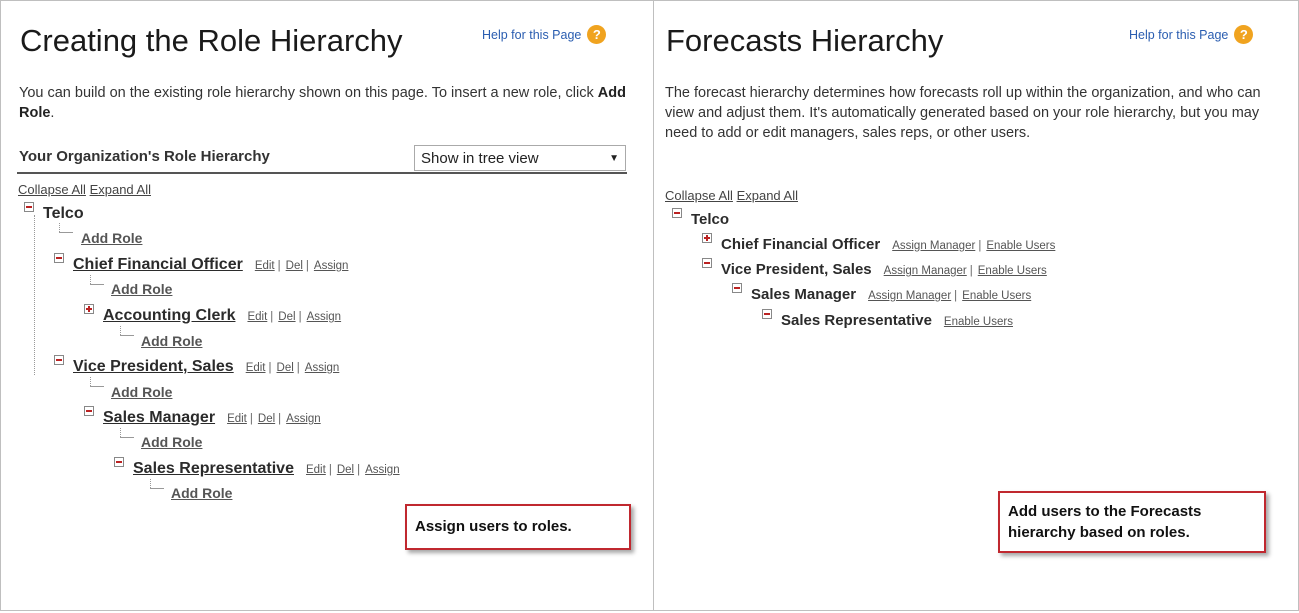 The height and width of the screenshot is (613, 1299). What do you see at coordinates (480, 158) in the screenshot?
I see `view-select-value: Show in tree view` at bounding box center [480, 158].